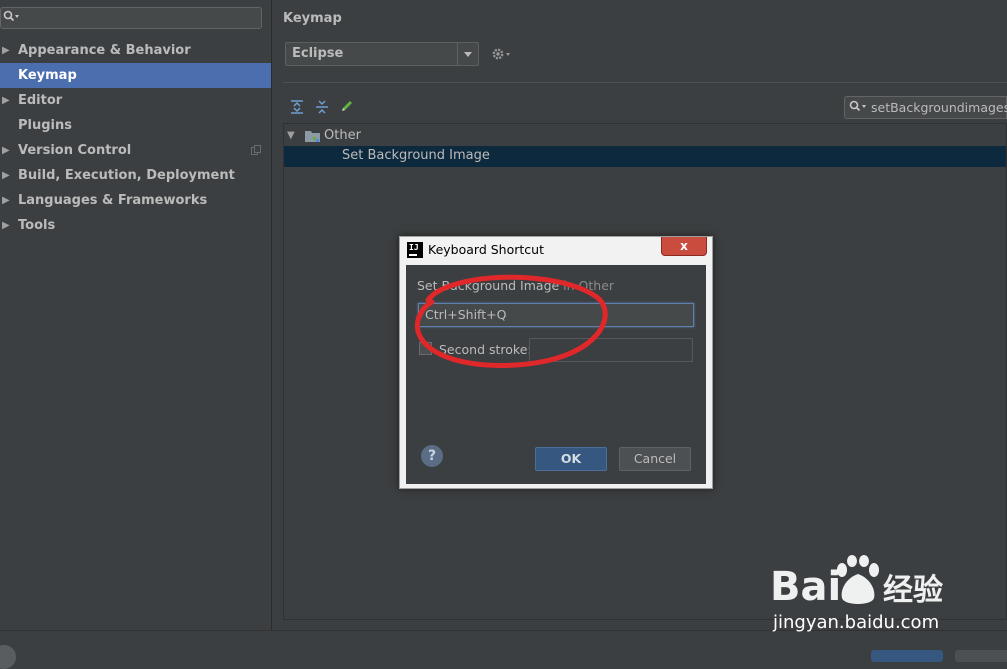 The width and height of the screenshot is (1007, 669). I want to click on sidebar-item-keymap: Keymap, so click(135, 75).